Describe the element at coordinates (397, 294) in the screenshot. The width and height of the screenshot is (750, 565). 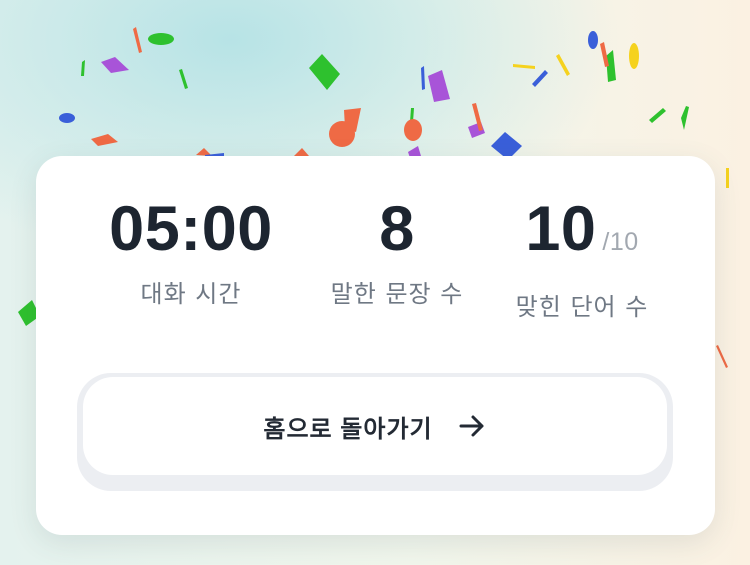
I see `stat-label: 말한 문장 수` at that location.